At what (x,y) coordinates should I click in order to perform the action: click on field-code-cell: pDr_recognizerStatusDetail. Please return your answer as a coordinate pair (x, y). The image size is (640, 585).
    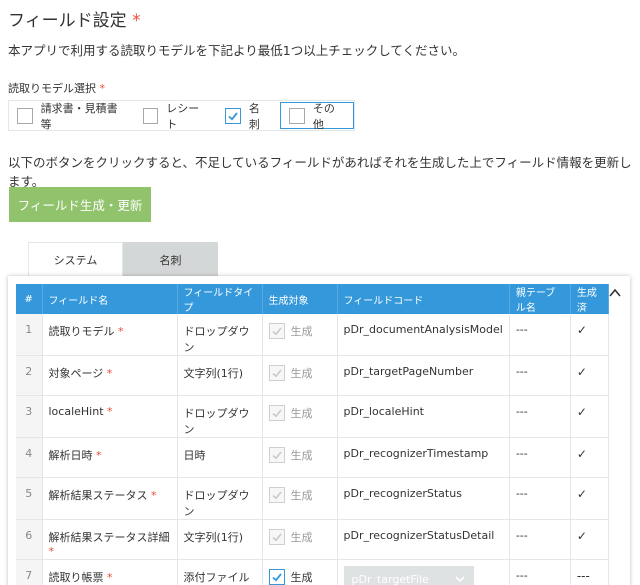
    Looking at the image, I should click on (423, 539).